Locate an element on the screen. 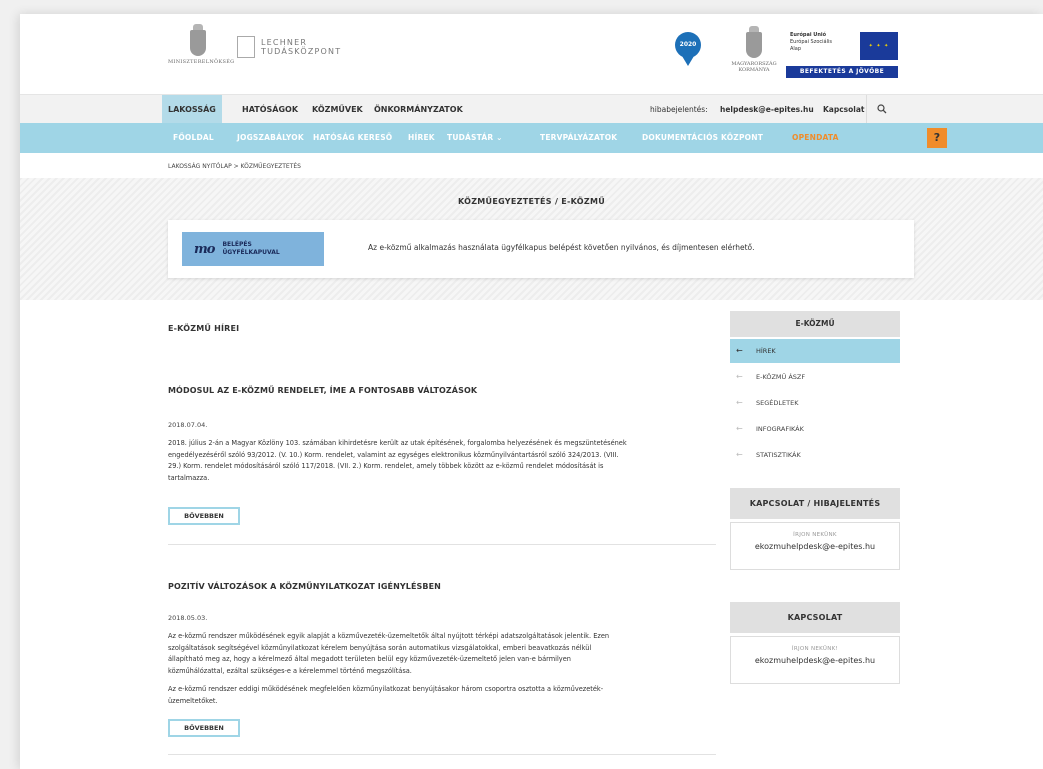 The height and width of the screenshot is (769, 1043). nav-jogszabalyok: JOGSZABÁLYOK is located at coordinates (270, 138).